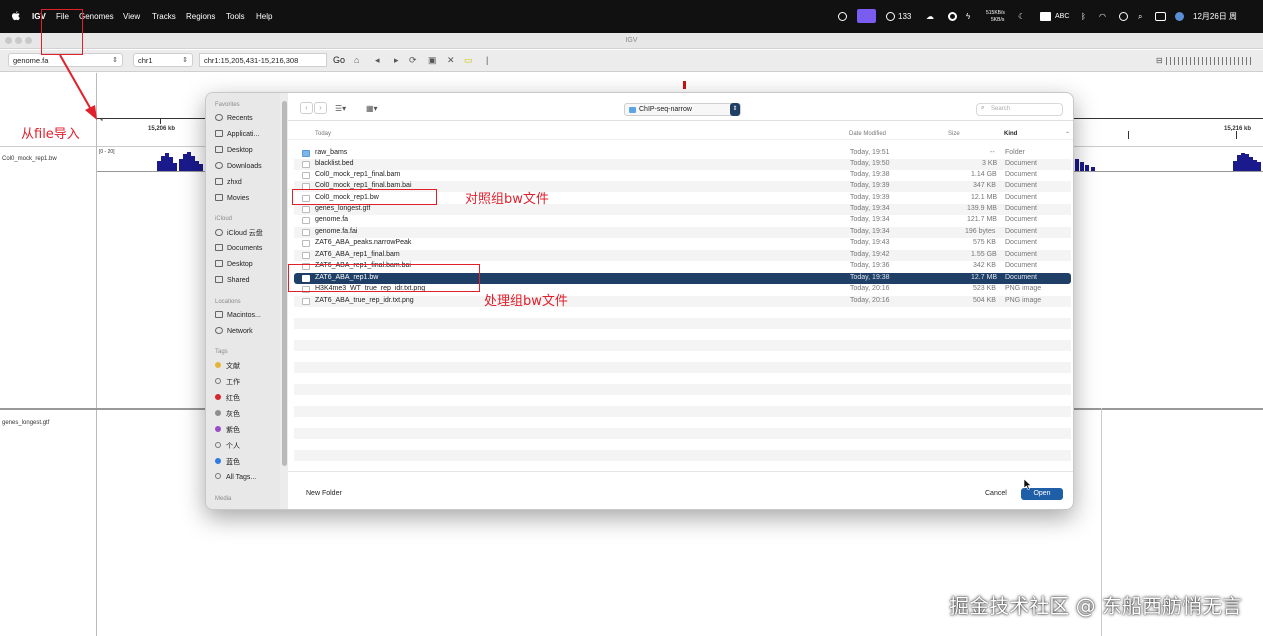 Image resolution: width=1263 pixels, height=636 pixels. Describe the element at coordinates (164, 17) in the screenshot. I see `menu-tracks: Tracks` at that location.